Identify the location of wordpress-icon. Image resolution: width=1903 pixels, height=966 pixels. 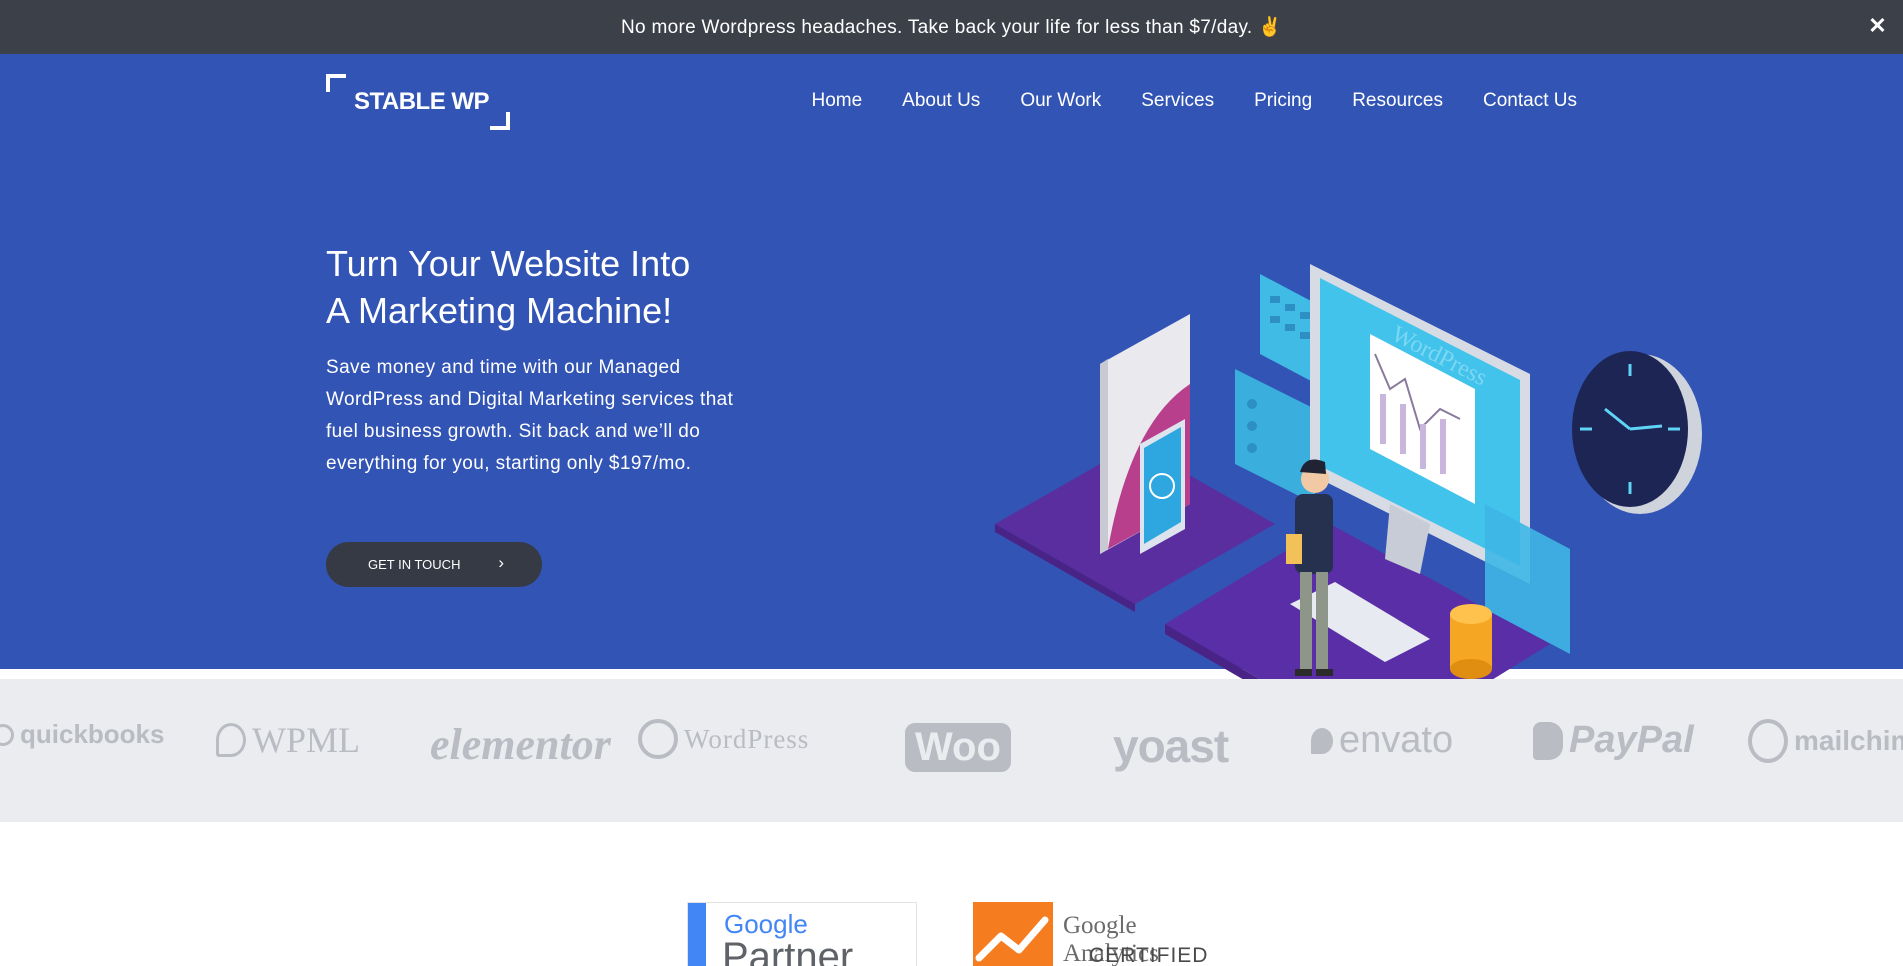
(658, 739).